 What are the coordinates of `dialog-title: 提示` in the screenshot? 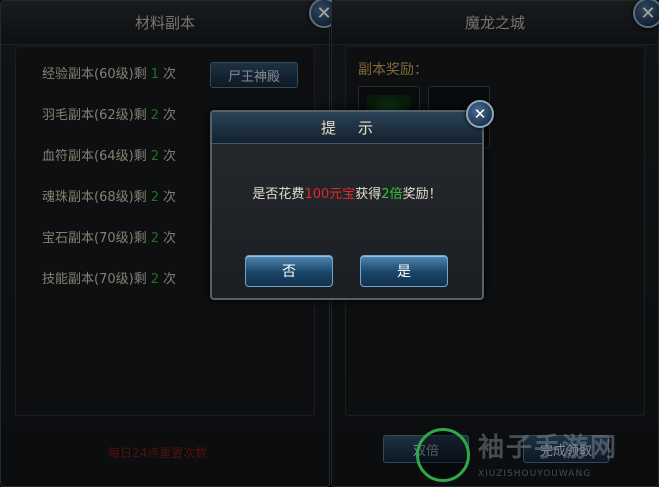 It's located at (357, 128).